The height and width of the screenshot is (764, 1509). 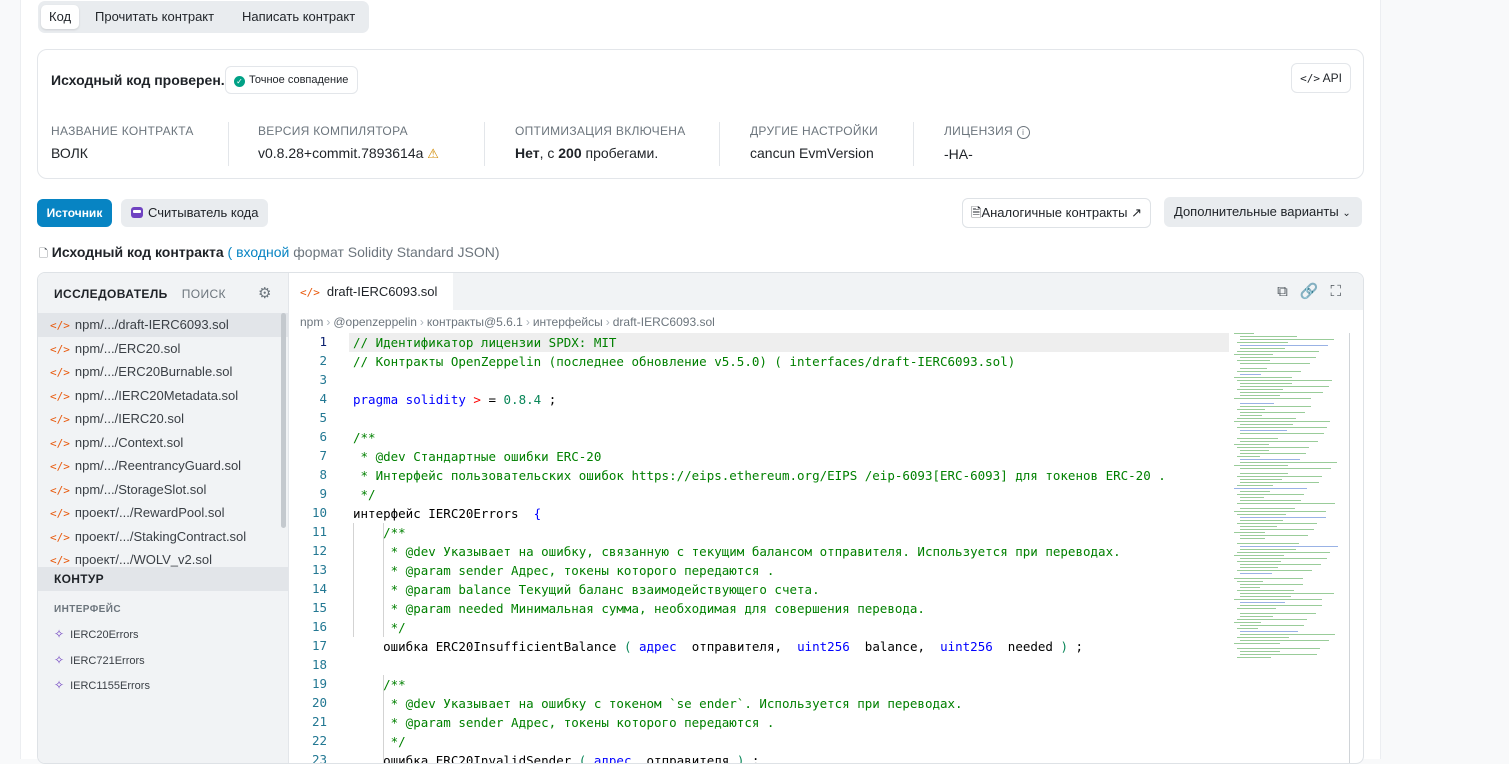 I want to click on file-item: </> npm/.../IERC20Metadata.sol, so click(x=163, y=396).